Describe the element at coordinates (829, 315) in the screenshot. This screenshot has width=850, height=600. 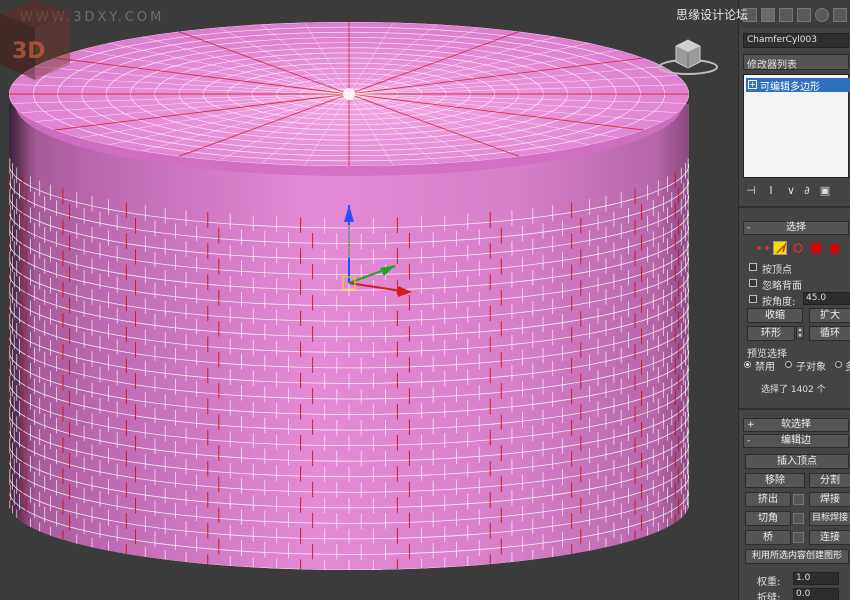
I see `grow-button: 扩大` at that location.